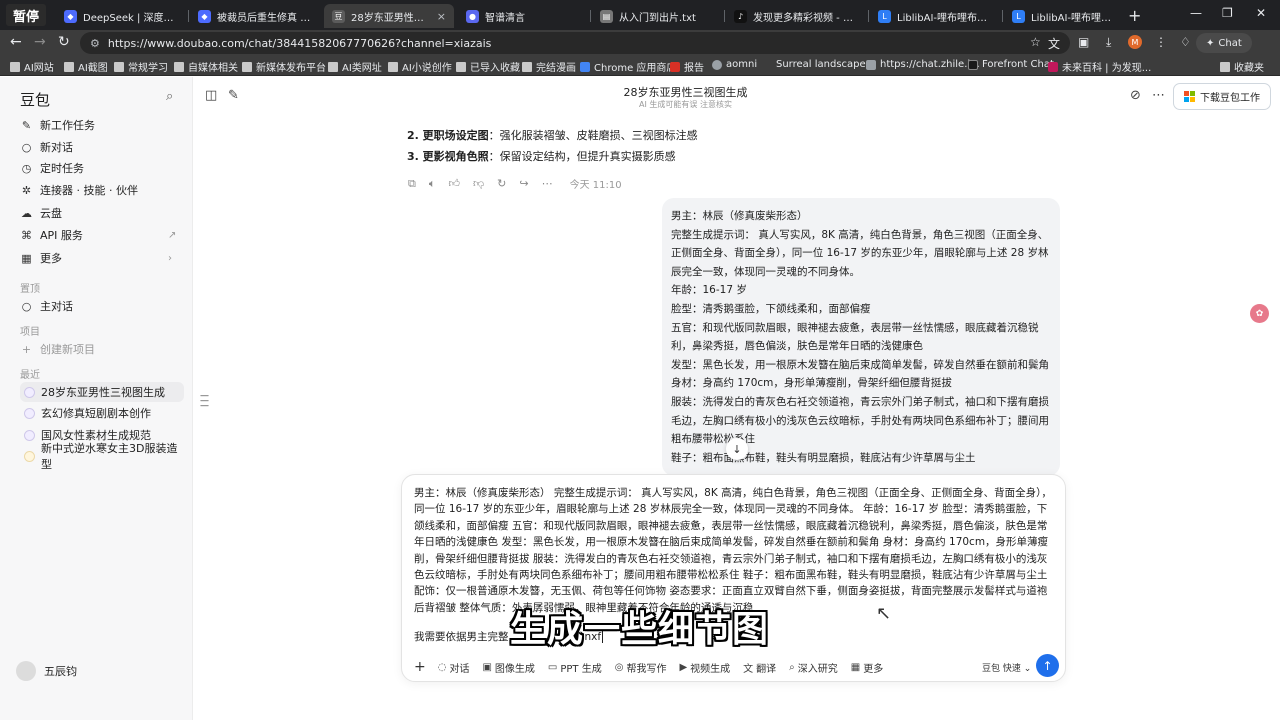 The image size is (1280, 720). I want to click on more-options-icon: ⋯, so click(1158, 95).